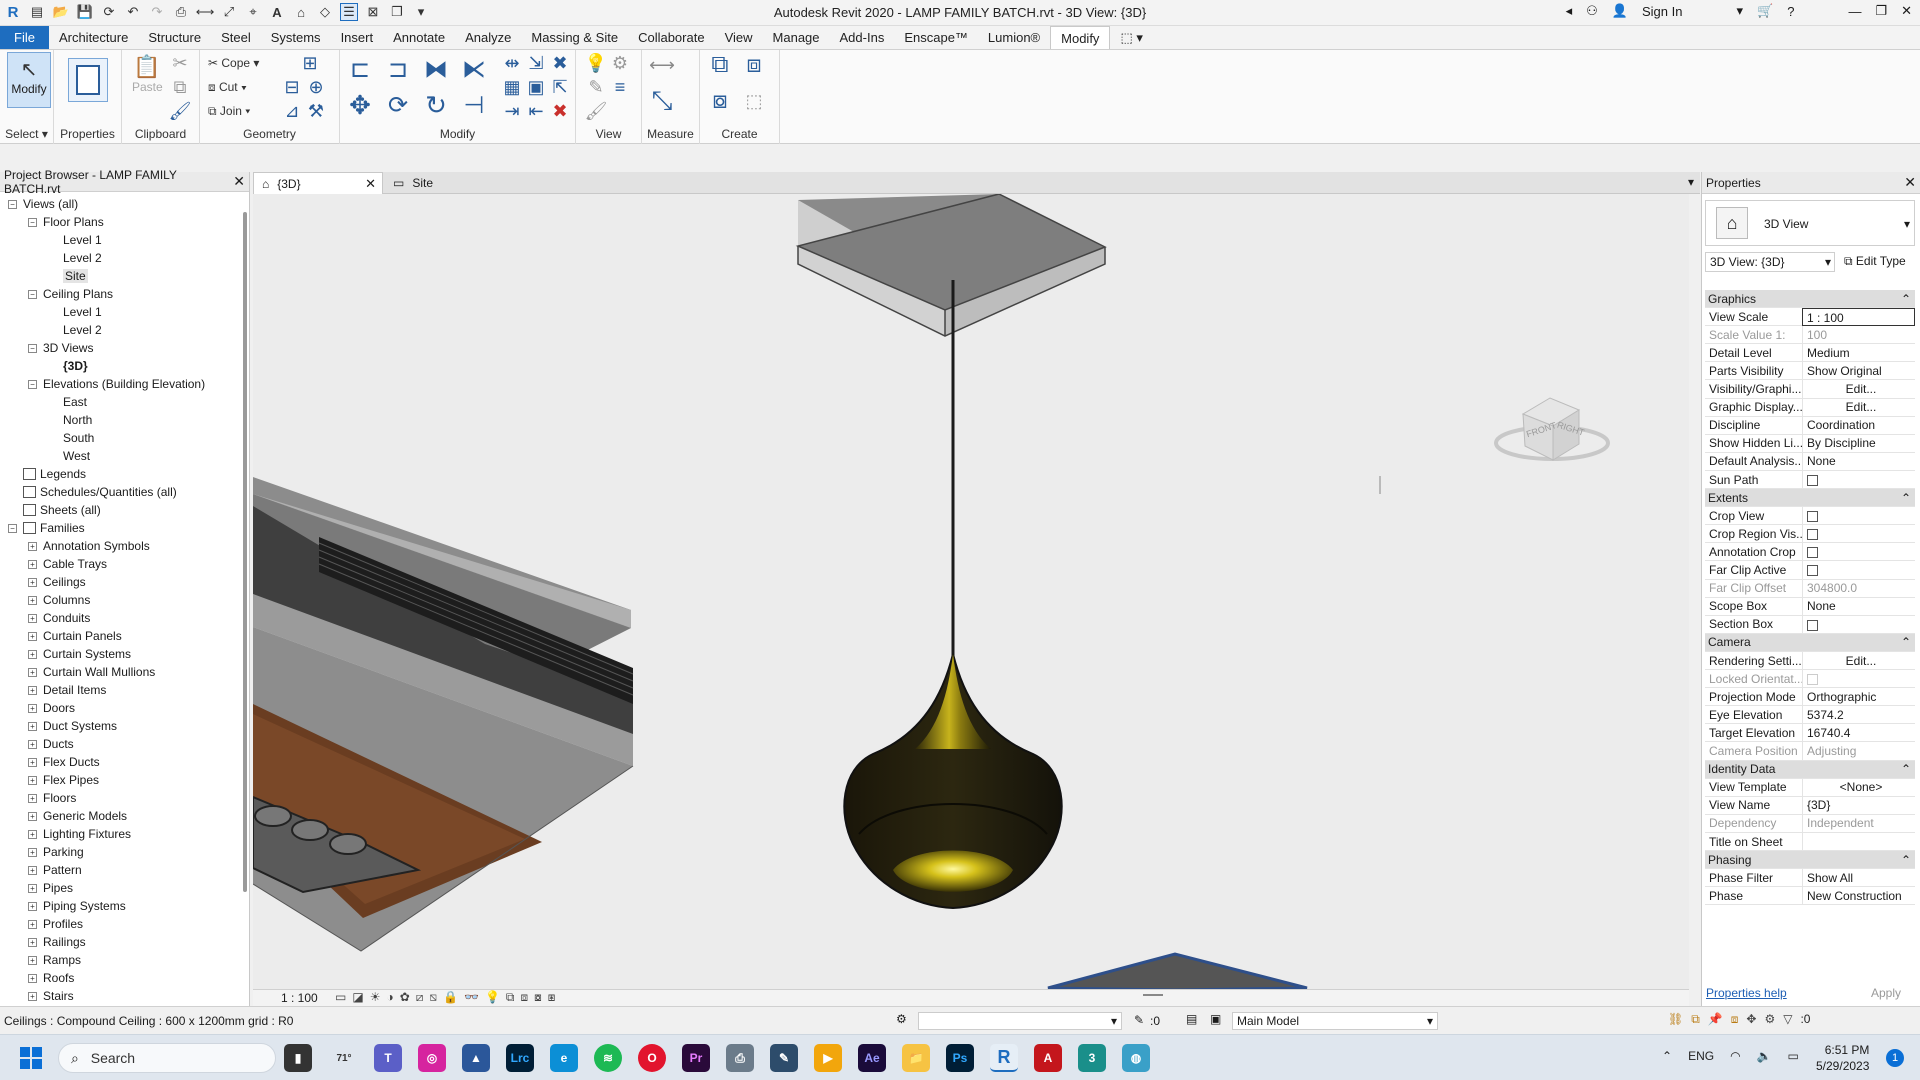 The image size is (1920, 1080). I want to click on temp-hide-icon: 👓, so click(471, 997).